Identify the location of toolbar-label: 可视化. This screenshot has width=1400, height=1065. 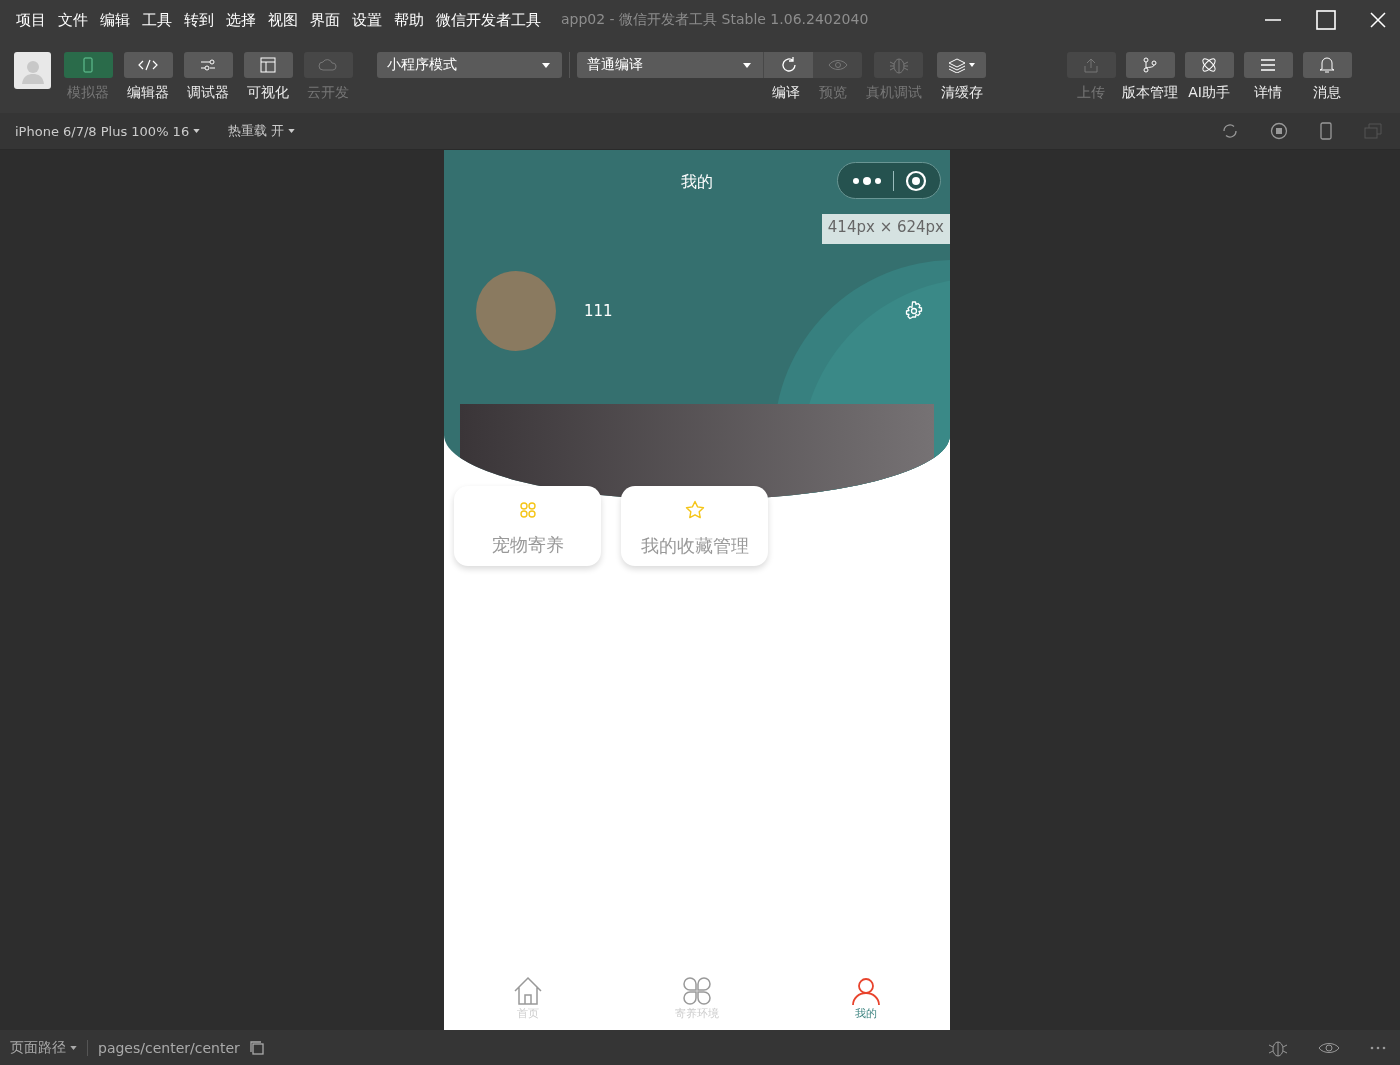
(268, 93).